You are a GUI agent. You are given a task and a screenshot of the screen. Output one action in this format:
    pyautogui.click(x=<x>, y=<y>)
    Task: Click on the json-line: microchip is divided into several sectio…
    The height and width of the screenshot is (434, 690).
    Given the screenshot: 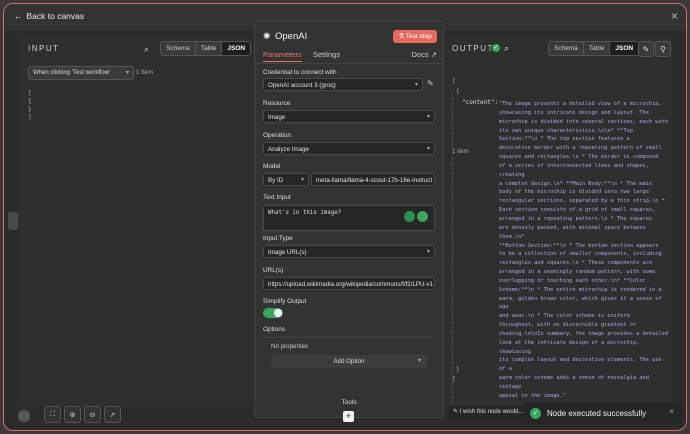 What is the action you would take?
    pyautogui.click(x=584, y=121)
    